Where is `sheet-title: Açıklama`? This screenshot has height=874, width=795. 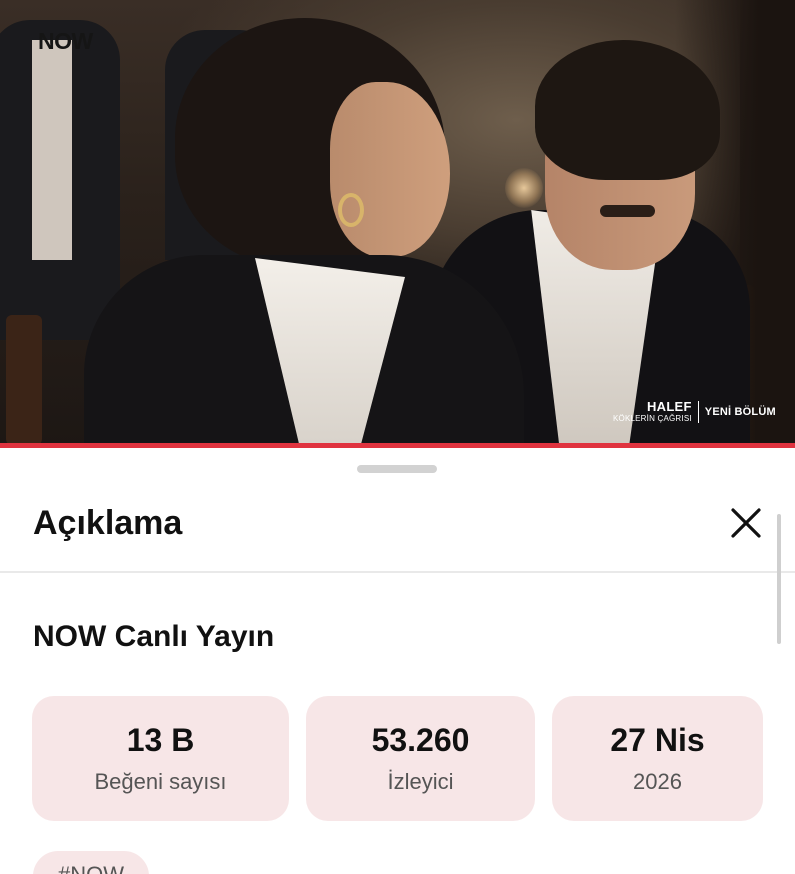
sheet-title: Açıklama is located at coordinates (108, 523).